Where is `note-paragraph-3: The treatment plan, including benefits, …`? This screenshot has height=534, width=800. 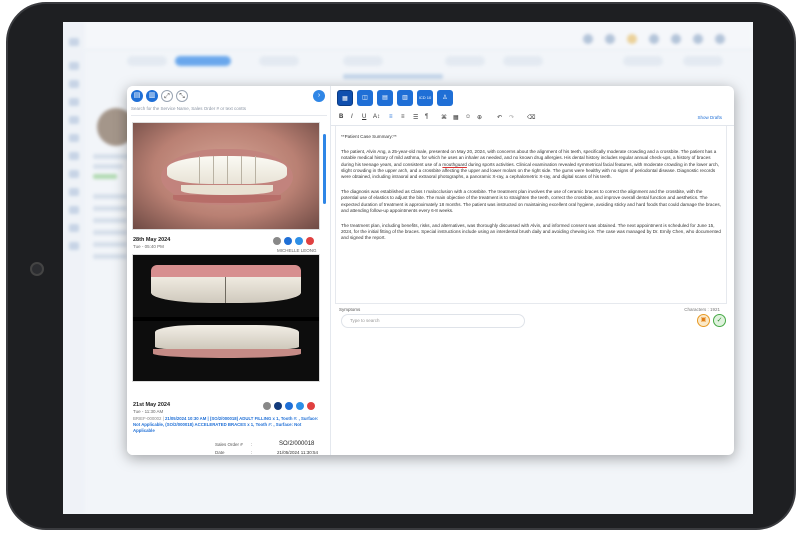
note-paragraph-3: The treatment plan, including benefits, … is located at coordinates (531, 232).